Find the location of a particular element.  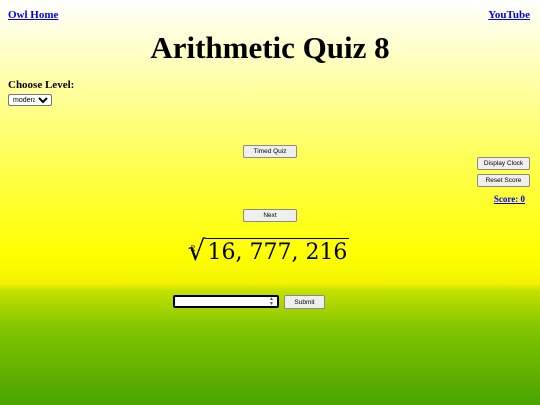

next-button: Next is located at coordinates (270, 215).